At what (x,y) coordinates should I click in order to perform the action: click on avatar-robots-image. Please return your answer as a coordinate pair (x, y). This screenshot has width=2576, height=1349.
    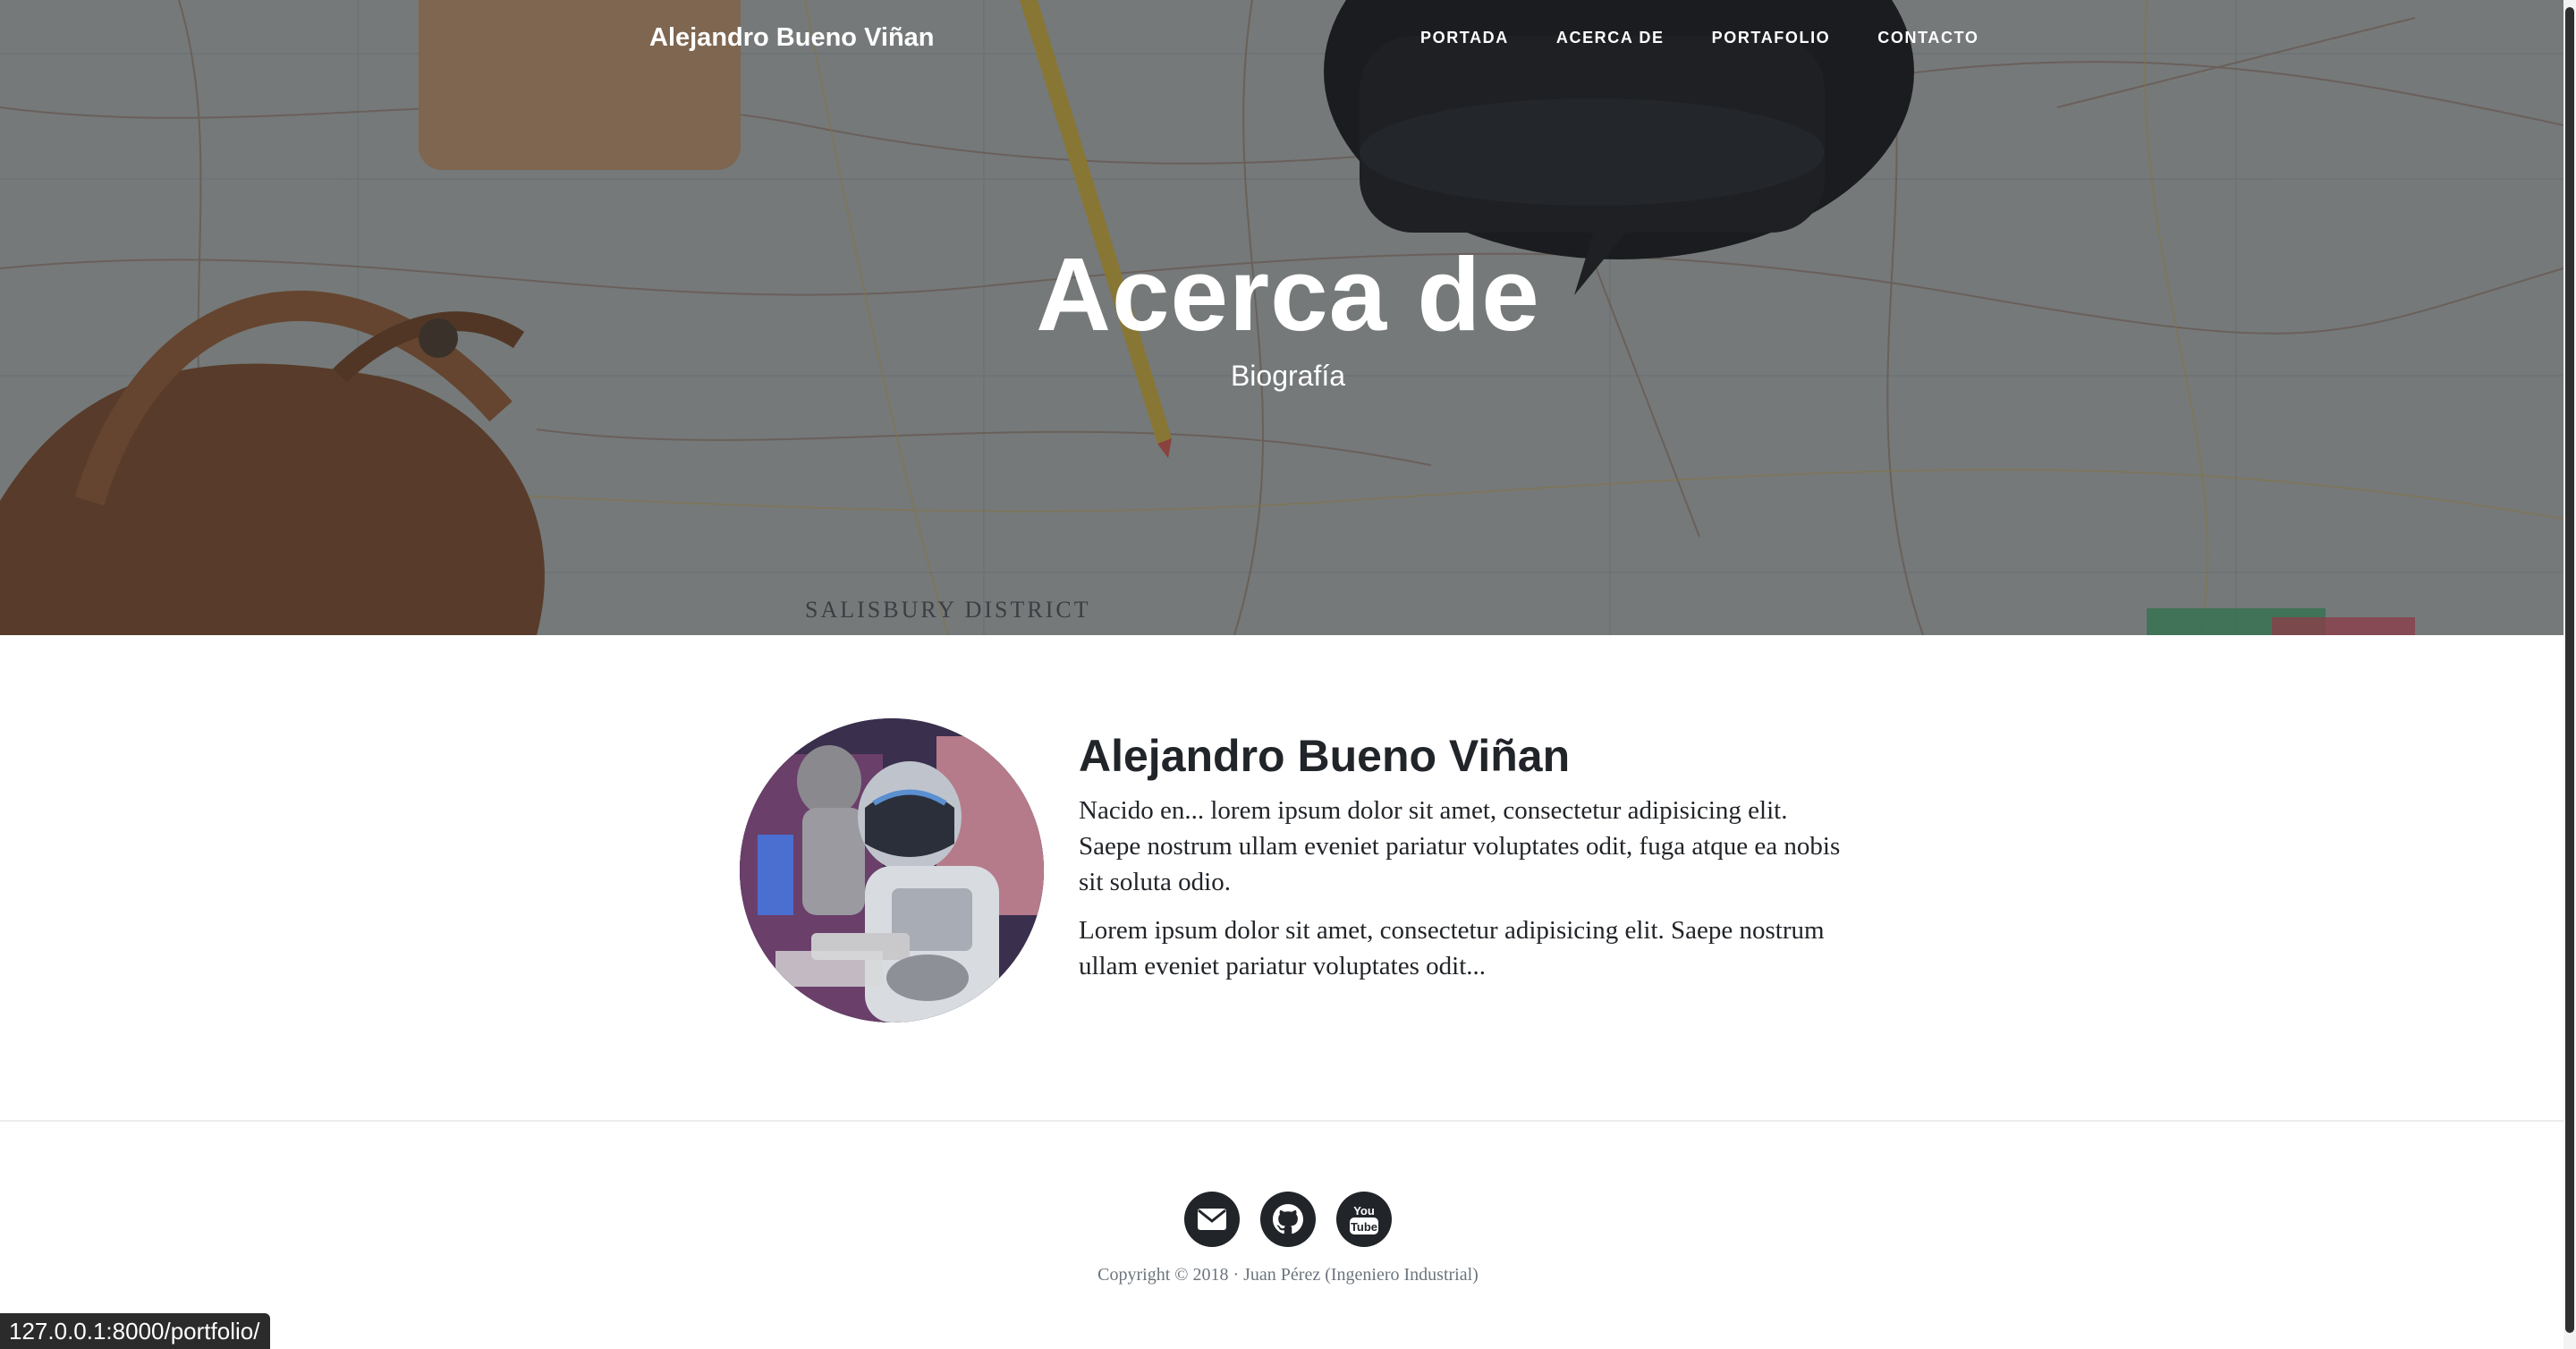
    Looking at the image, I should click on (892, 870).